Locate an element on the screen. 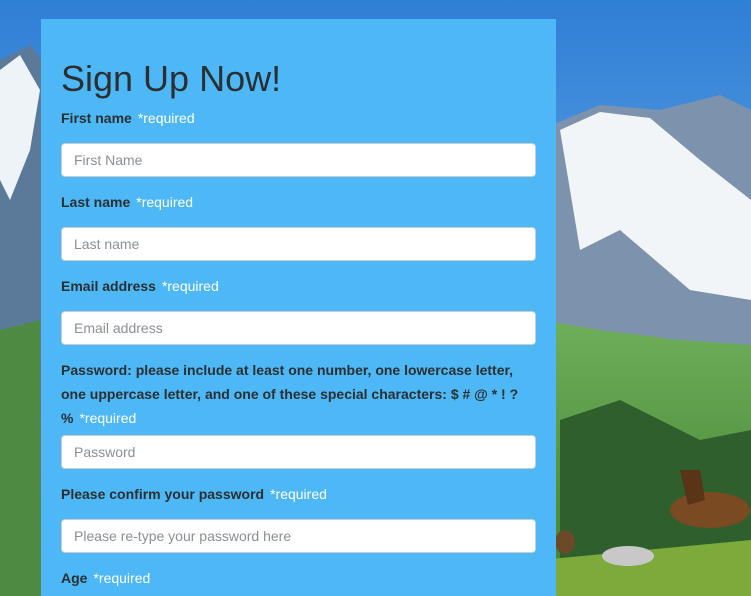 This screenshot has height=596, width=751. confirm-password-input is located at coordinates (298, 536).